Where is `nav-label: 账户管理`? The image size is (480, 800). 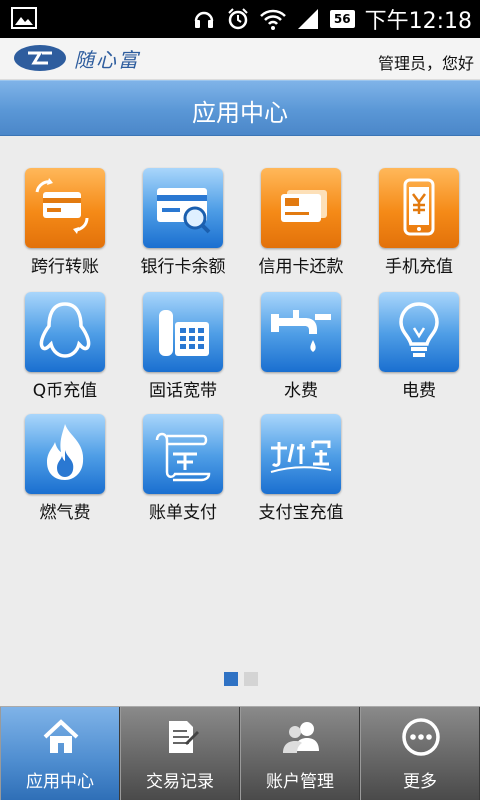
nav-label: 账户管理 is located at coordinates (300, 782).